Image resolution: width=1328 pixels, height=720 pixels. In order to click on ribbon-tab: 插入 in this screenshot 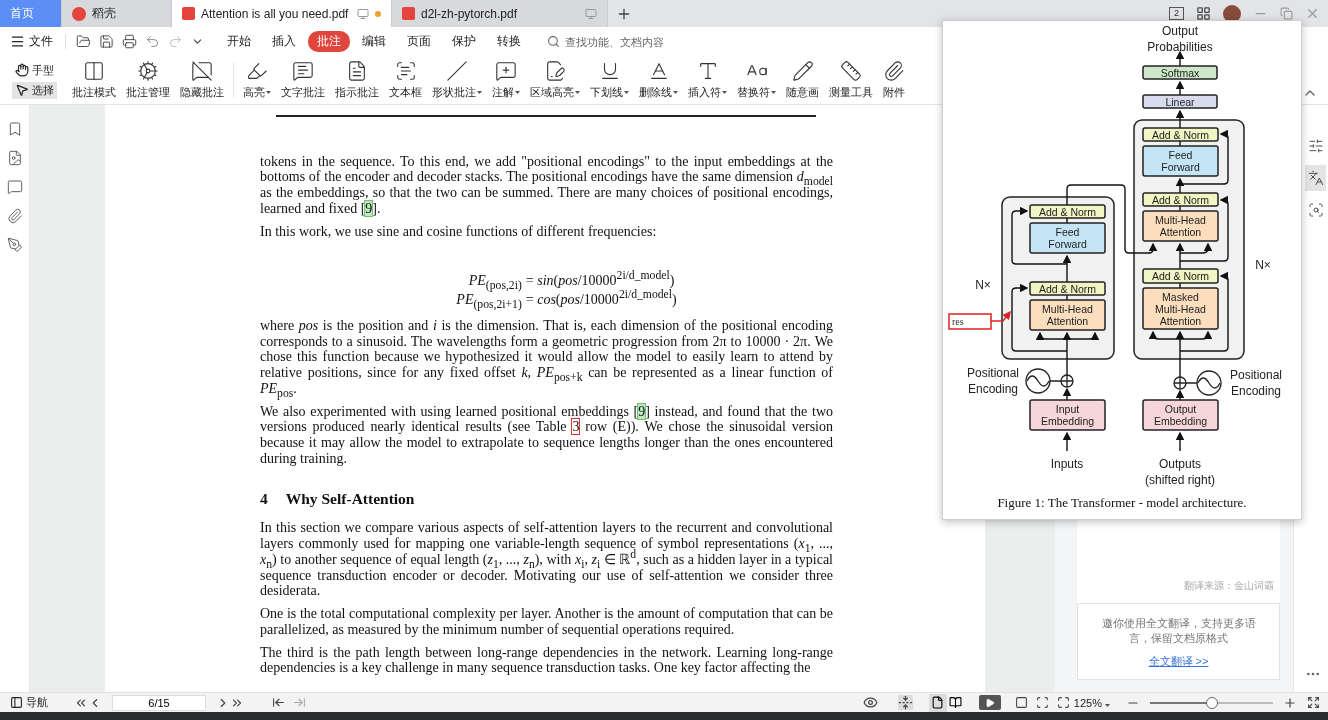, I will do `click(284, 41)`.